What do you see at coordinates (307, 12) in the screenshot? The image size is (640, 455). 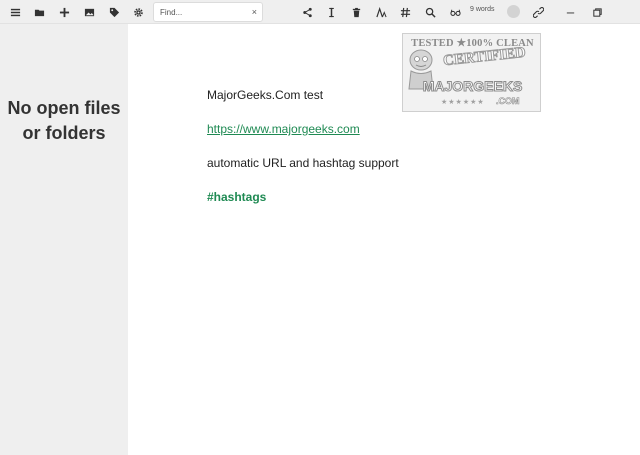 I see `share-icon` at bounding box center [307, 12].